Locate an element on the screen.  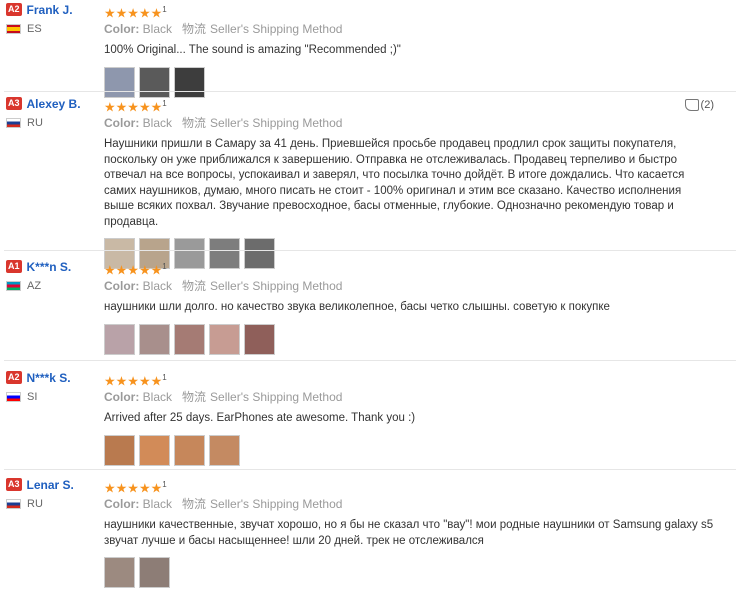
reviewer-name: Alexey B. is located at coordinates (54, 104).